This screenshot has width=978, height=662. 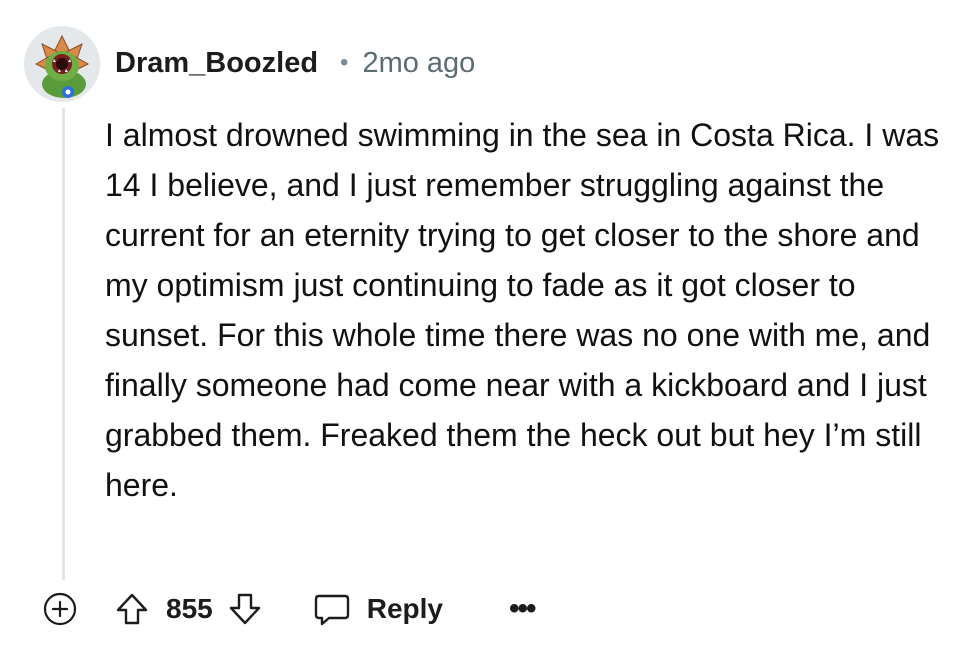 I want to click on comment-meta: Dram_Boozled • 2mo ago, so click(x=295, y=63).